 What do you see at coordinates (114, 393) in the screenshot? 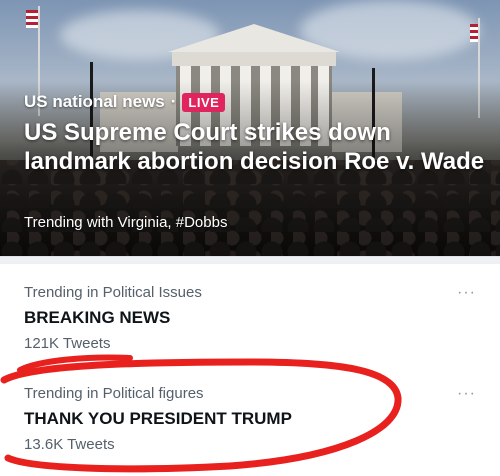
I see `trend-context: Trending in Political figures` at bounding box center [114, 393].